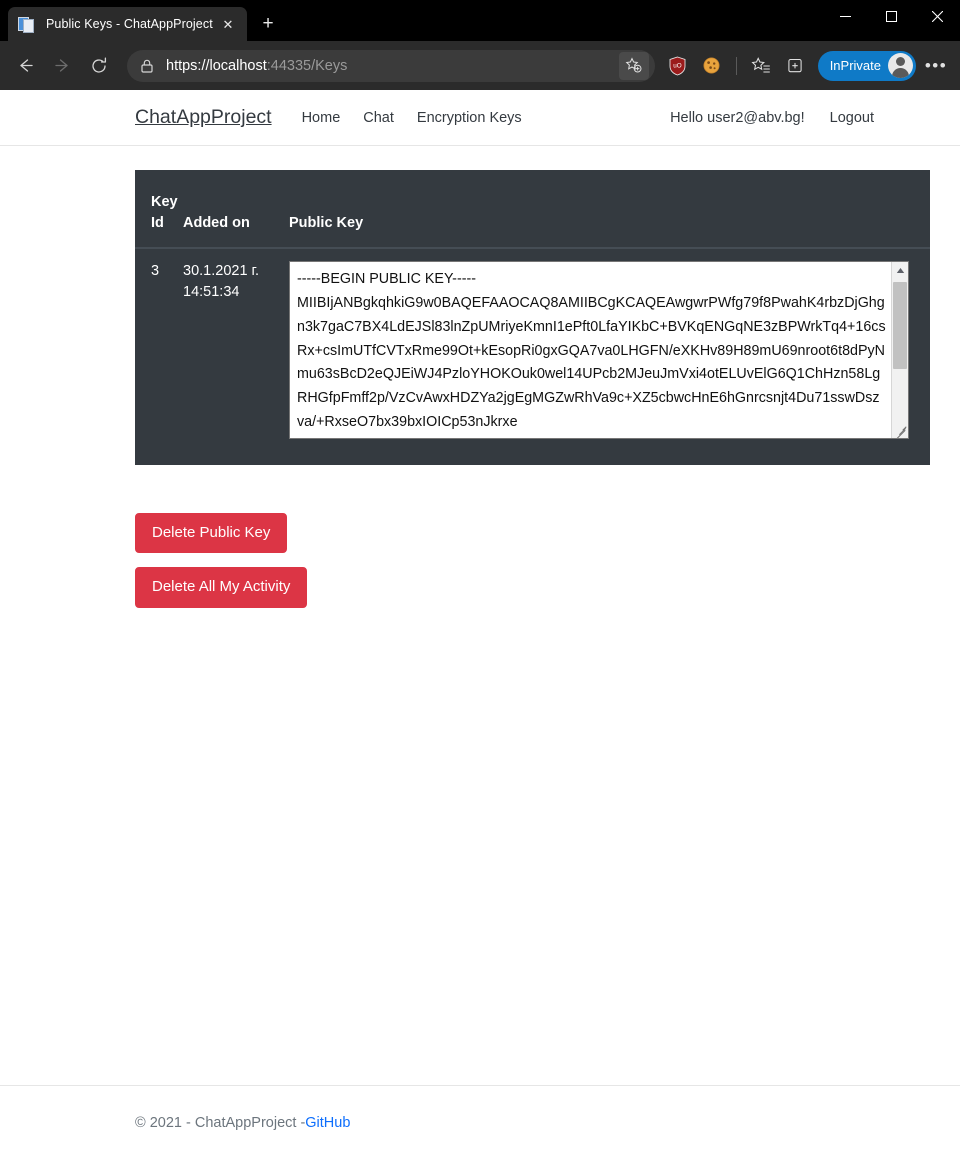 The height and width of the screenshot is (1160, 960). What do you see at coordinates (221, 587) in the screenshot?
I see `delete-all-activity-button: Delete All My Activity` at bounding box center [221, 587].